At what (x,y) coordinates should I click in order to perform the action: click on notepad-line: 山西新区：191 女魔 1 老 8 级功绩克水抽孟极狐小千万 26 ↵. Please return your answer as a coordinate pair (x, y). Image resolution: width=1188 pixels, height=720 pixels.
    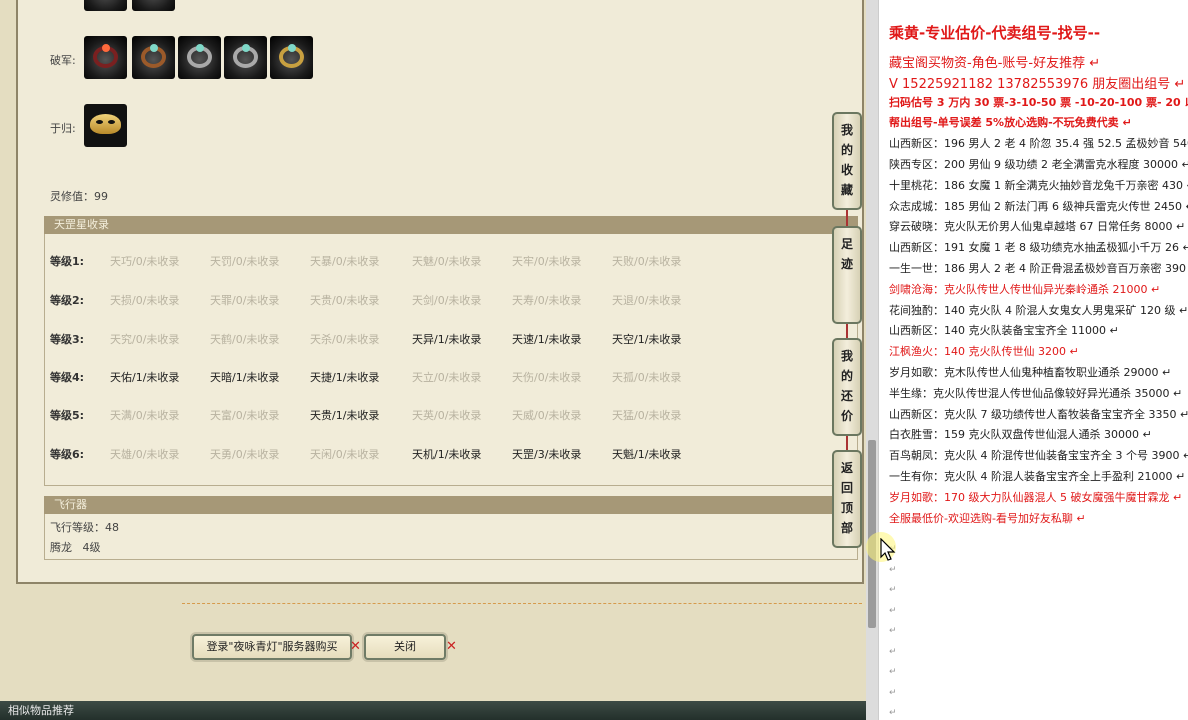
    Looking at the image, I should click on (1038, 248).